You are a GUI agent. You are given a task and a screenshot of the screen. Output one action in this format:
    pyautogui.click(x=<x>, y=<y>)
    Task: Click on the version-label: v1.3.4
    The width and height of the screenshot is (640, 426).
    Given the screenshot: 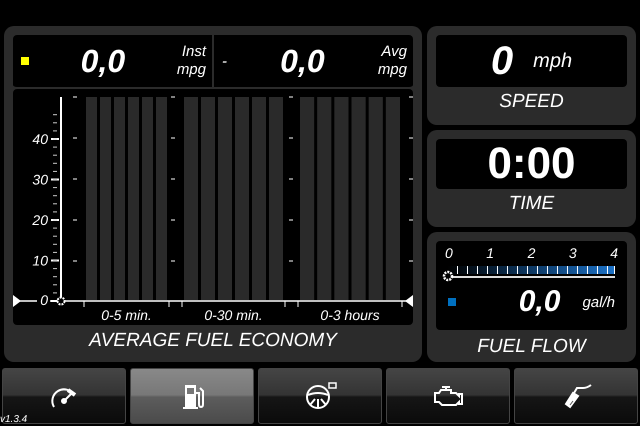 What is the action you would take?
    pyautogui.click(x=14, y=419)
    